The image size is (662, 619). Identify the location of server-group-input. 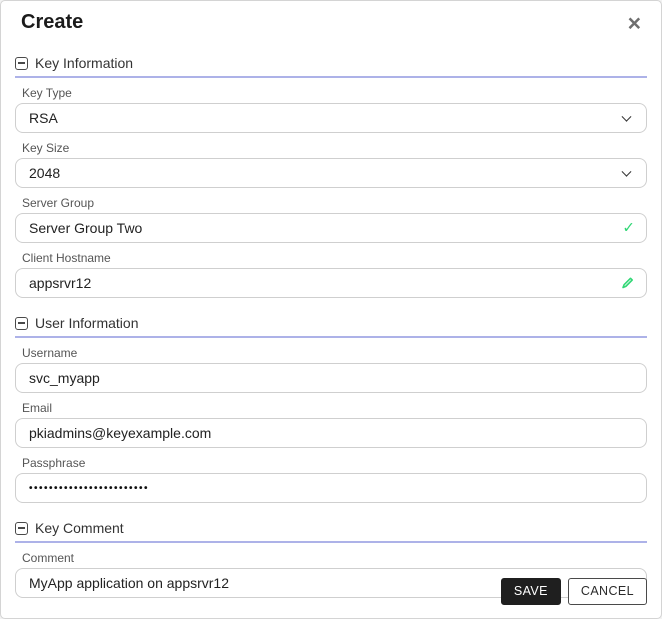
(331, 228).